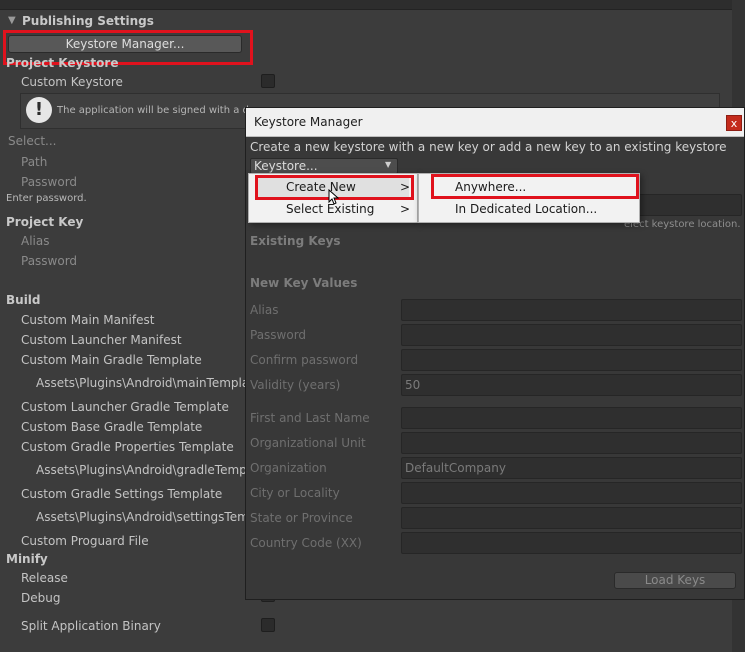 The width and height of the screenshot is (745, 652). Describe the element at coordinates (571, 335) in the screenshot. I see `field-input-password` at that location.